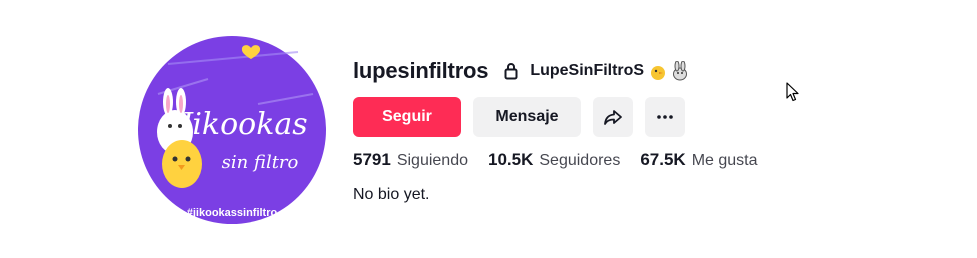  Describe the element at coordinates (407, 117) in the screenshot. I see `follow-button: Seguir` at that location.